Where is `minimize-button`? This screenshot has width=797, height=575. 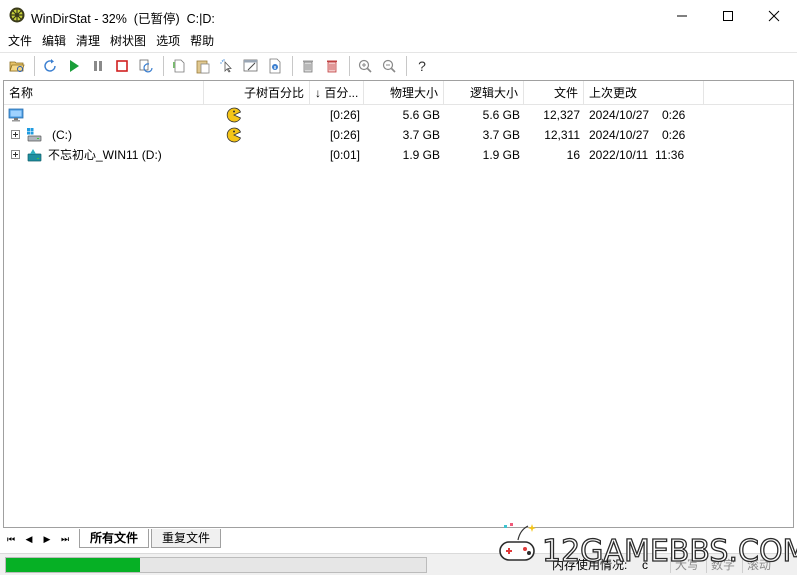 minimize-button is located at coordinates (682, 15).